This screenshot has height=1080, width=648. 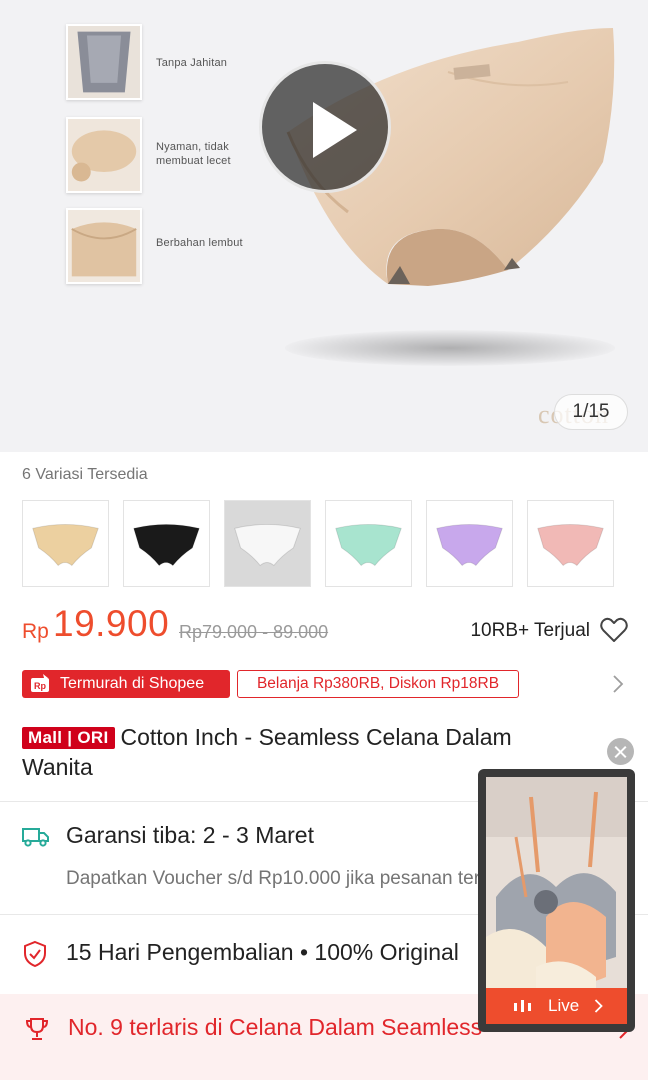 What do you see at coordinates (111, 623) in the screenshot?
I see `price-value: 19.900` at bounding box center [111, 623].